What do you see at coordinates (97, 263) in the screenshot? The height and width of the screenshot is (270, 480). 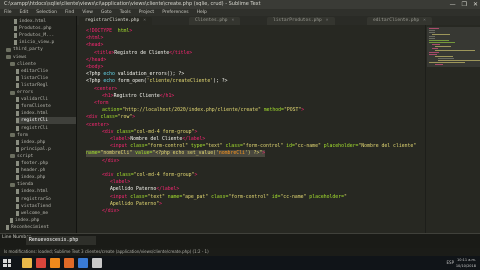 I see `music-icon` at bounding box center [97, 263].